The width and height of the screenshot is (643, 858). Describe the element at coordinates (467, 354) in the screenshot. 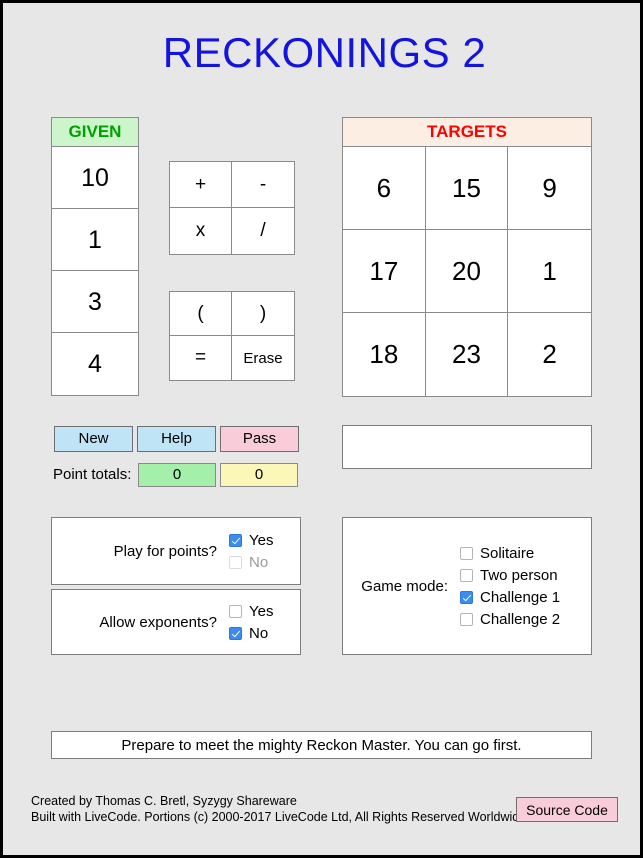

I see `target-number-cell: 23` at that location.